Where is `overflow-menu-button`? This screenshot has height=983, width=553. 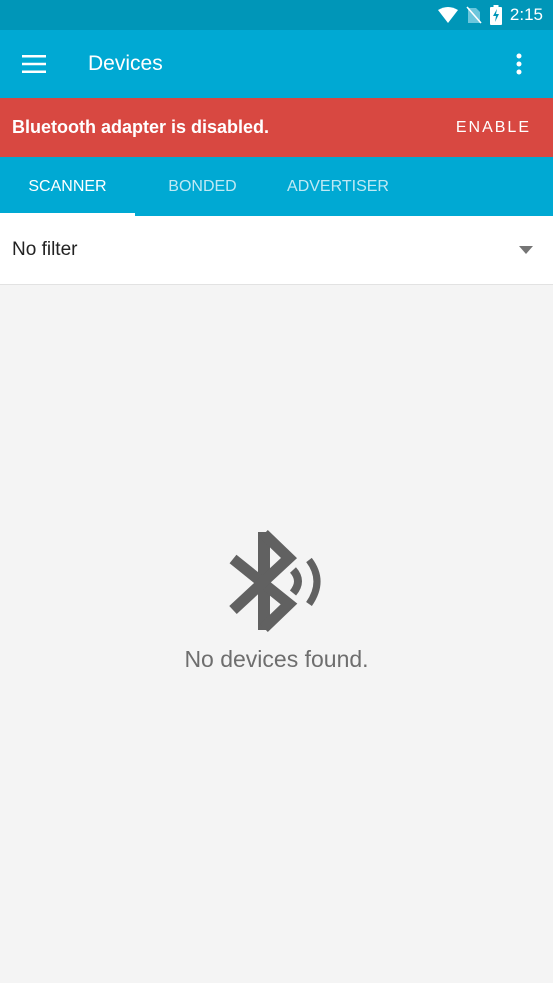 overflow-menu-button is located at coordinates (519, 64).